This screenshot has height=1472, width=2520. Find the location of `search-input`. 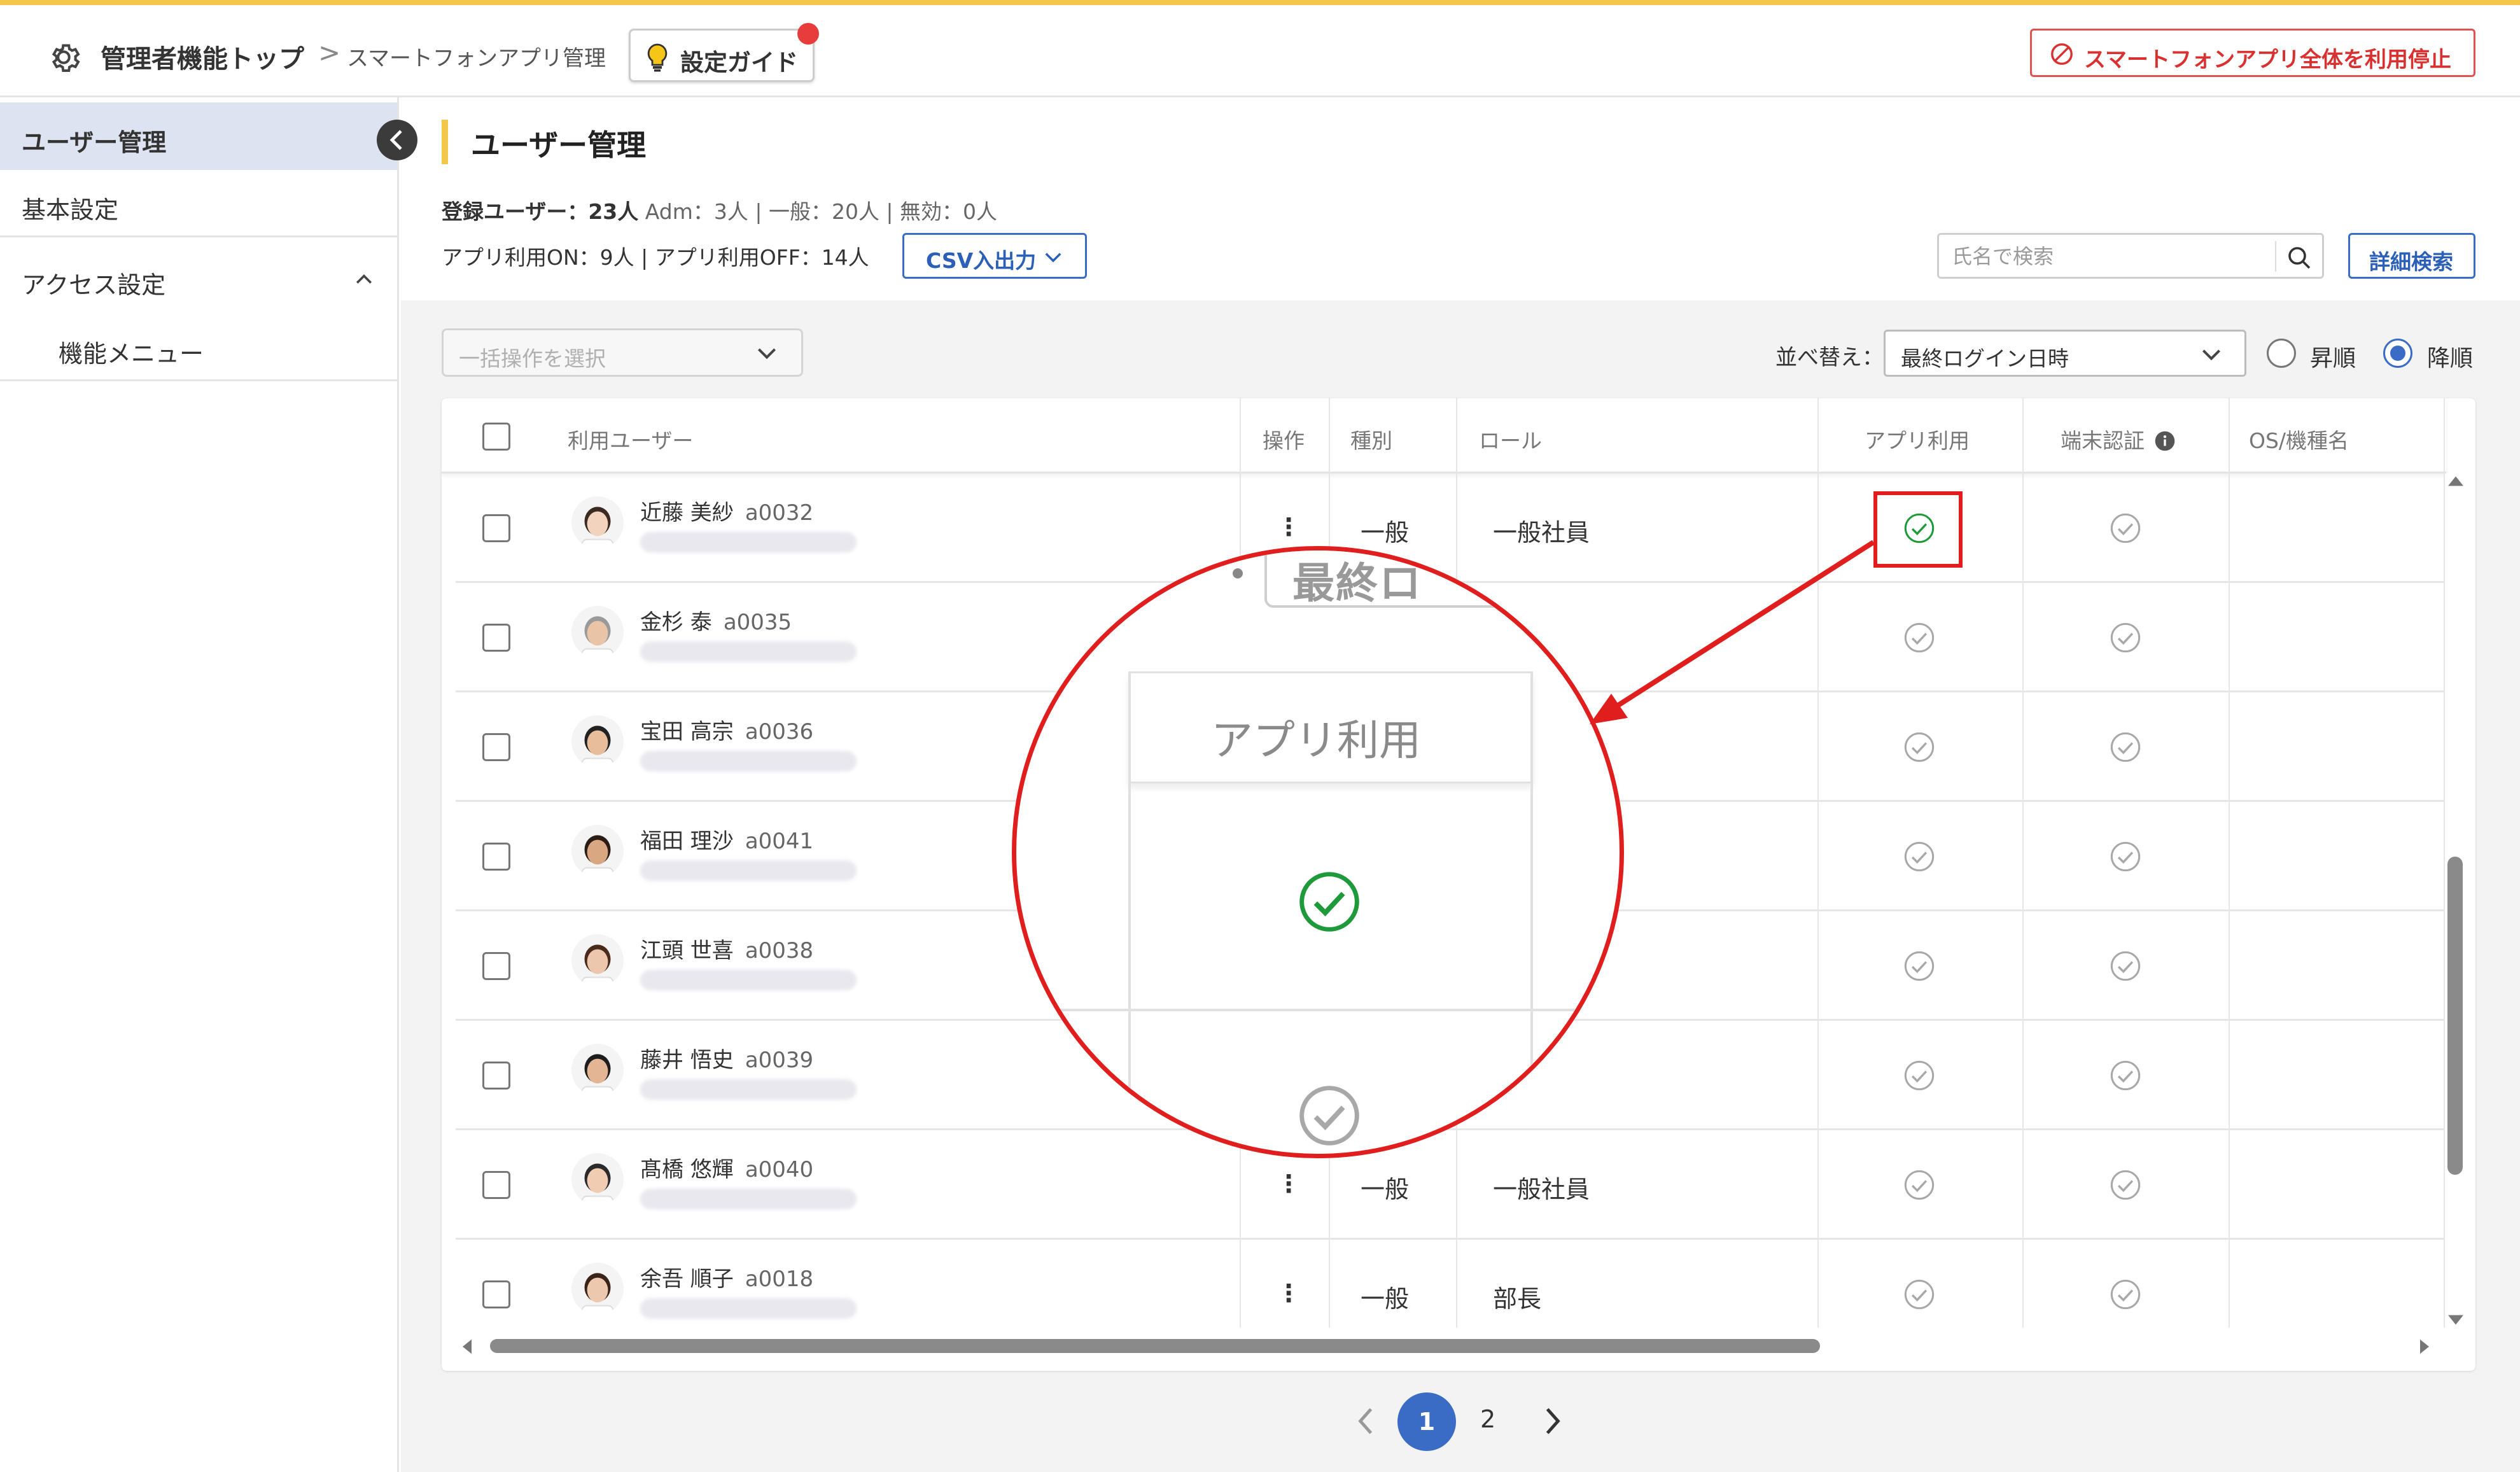

search-input is located at coordinates (2111, 256).